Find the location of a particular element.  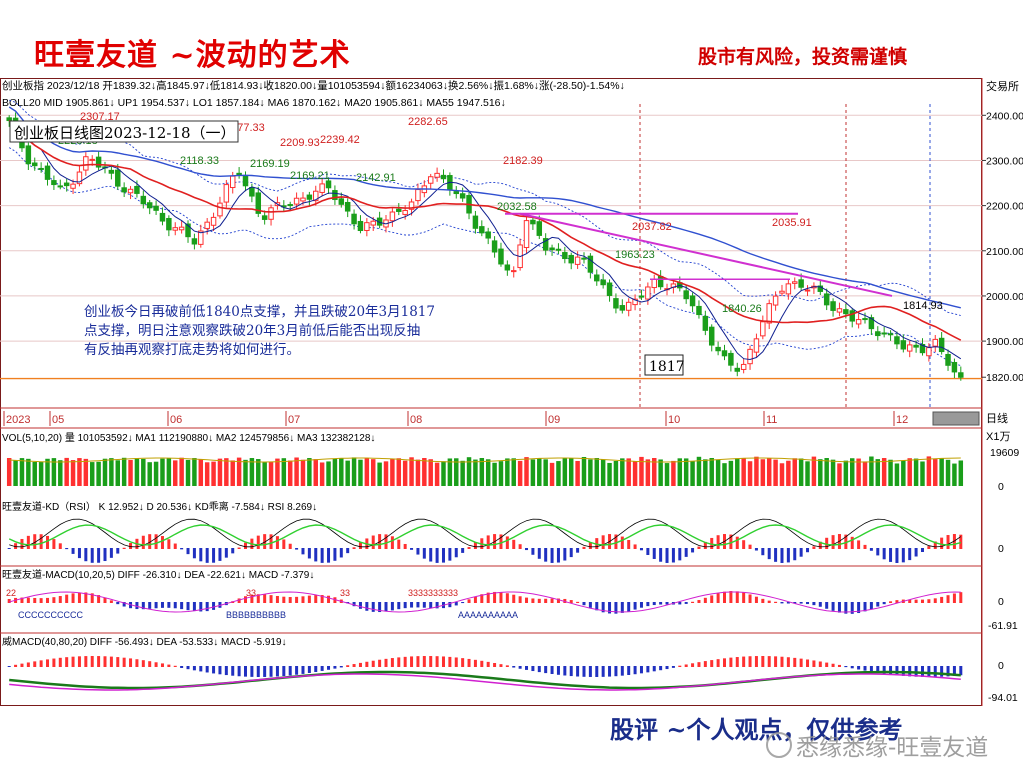

macd-marker: 22 is located at coordinates (11, 593).